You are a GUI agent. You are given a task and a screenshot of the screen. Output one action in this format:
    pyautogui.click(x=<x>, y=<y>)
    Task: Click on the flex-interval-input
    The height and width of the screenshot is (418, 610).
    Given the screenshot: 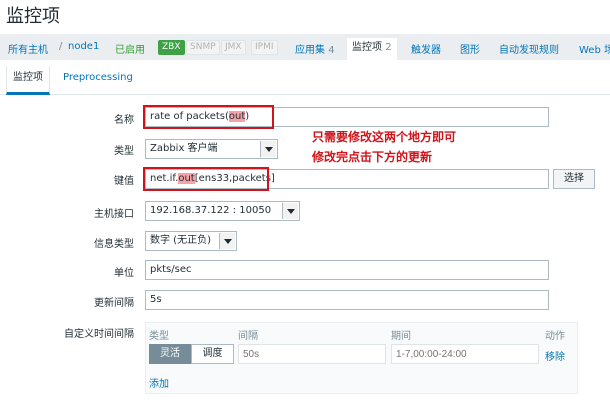 What is the action you would take?
    pyautogui.click(x=312, y=354)
    